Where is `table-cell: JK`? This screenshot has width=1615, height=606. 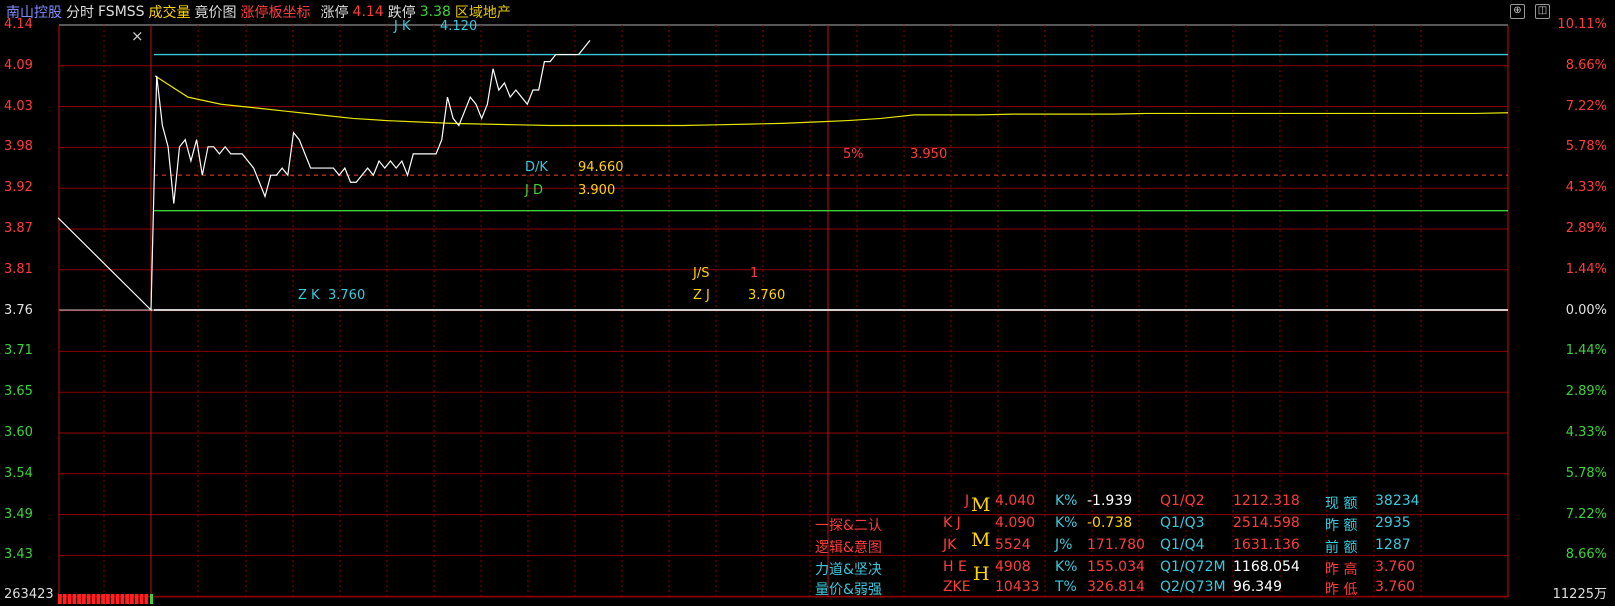
table-cell: JK is located at coordinates (950, 545).